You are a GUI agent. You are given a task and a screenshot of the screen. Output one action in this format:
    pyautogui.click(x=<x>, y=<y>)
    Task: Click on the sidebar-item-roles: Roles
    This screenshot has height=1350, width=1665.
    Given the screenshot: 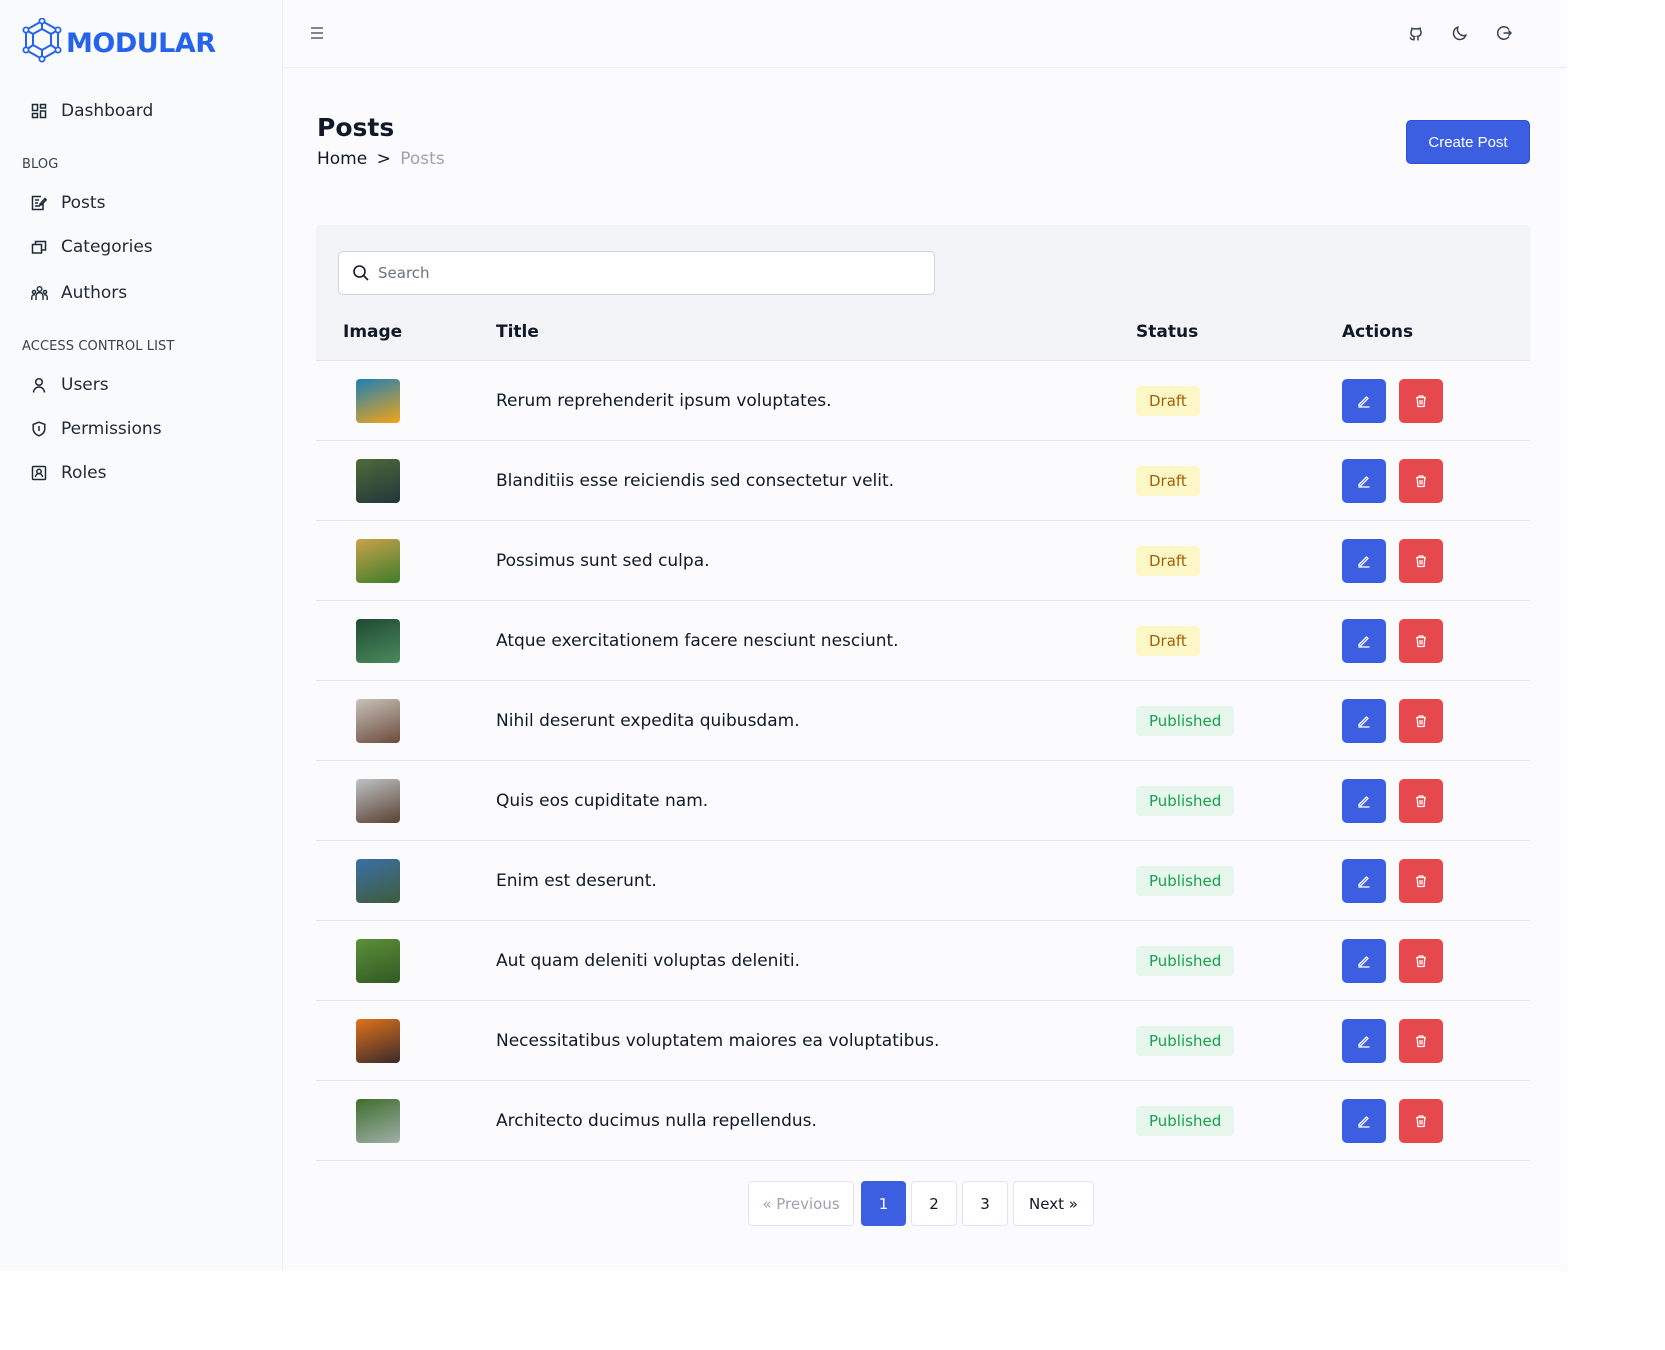 What is the action you would take?
    pyautogui.click(x=68, y=473)
    